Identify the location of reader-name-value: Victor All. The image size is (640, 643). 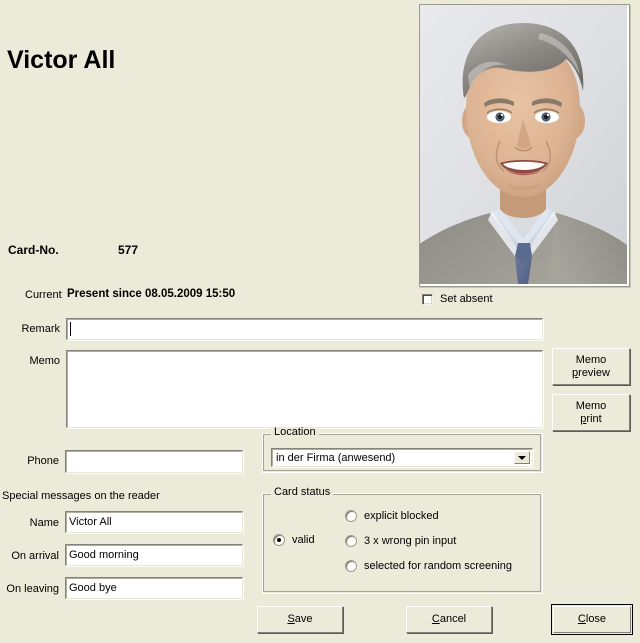
(90, 522).